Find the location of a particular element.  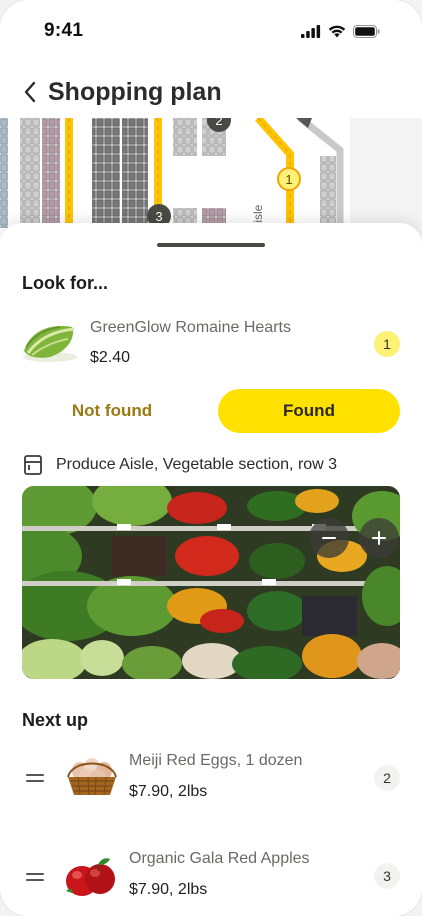

eggs-basket-image is located at coordinates (92, 777).